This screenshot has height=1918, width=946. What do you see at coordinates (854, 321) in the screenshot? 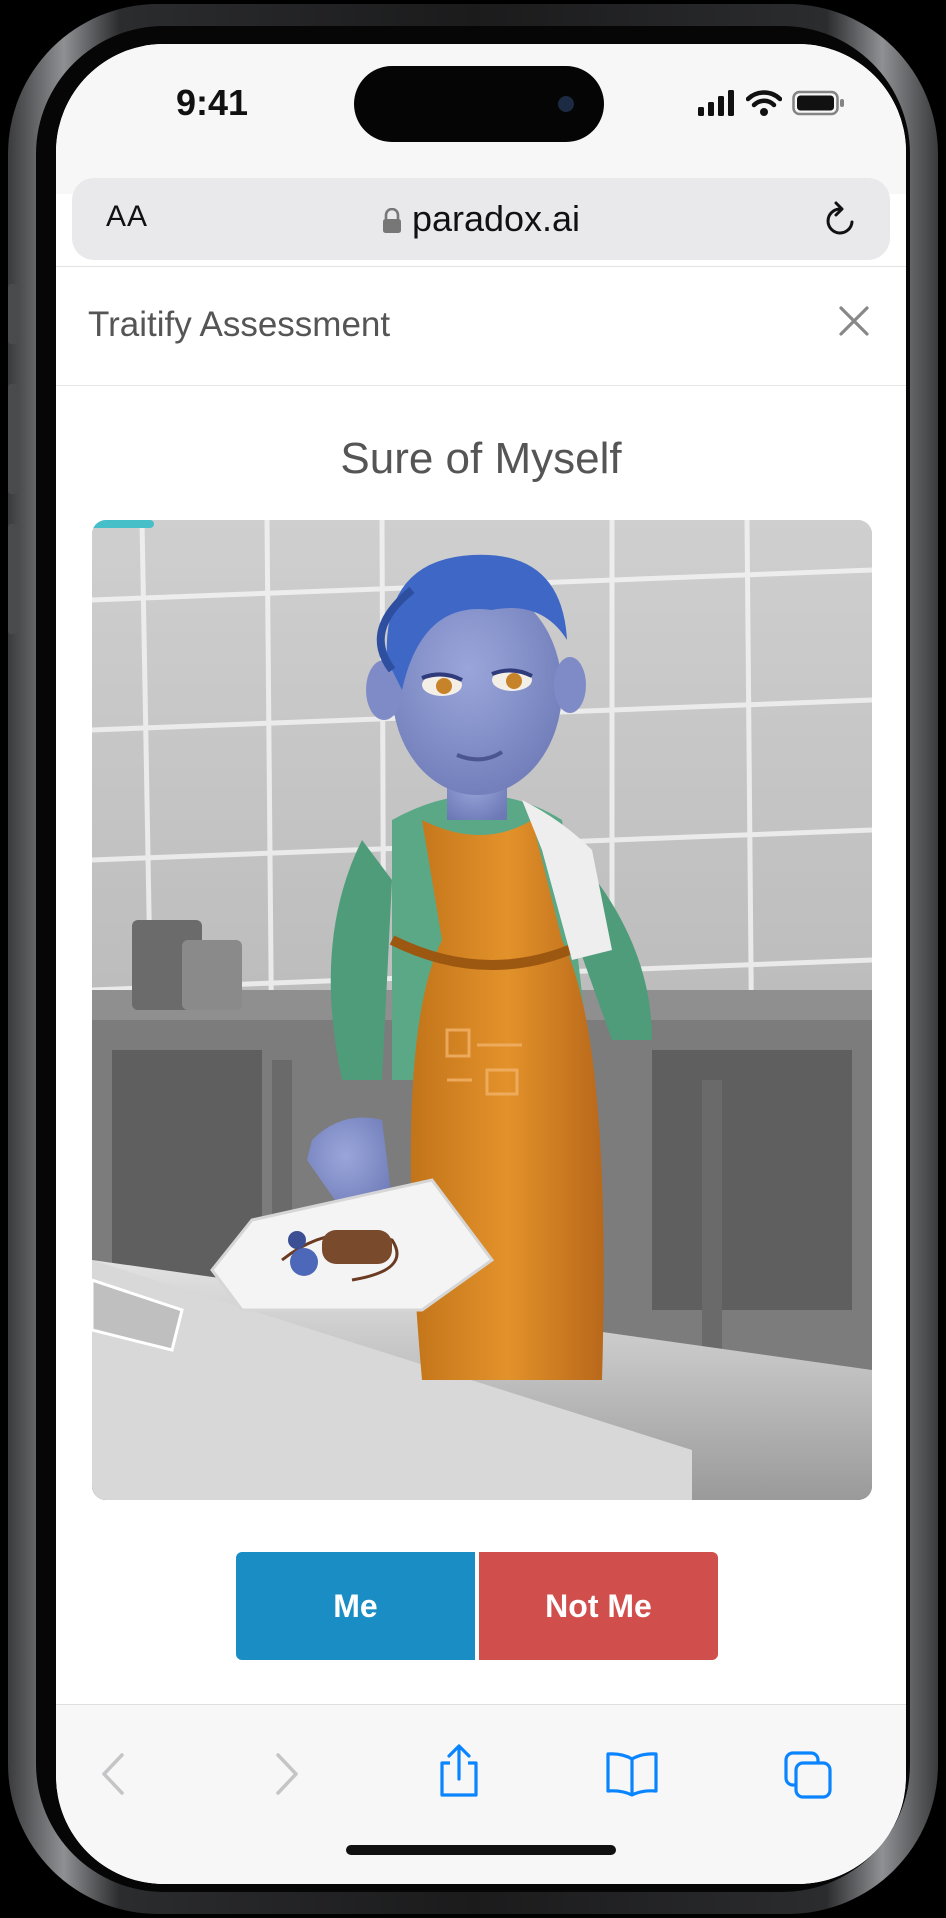
I see `close-icon` at bounding box center [854, 321].